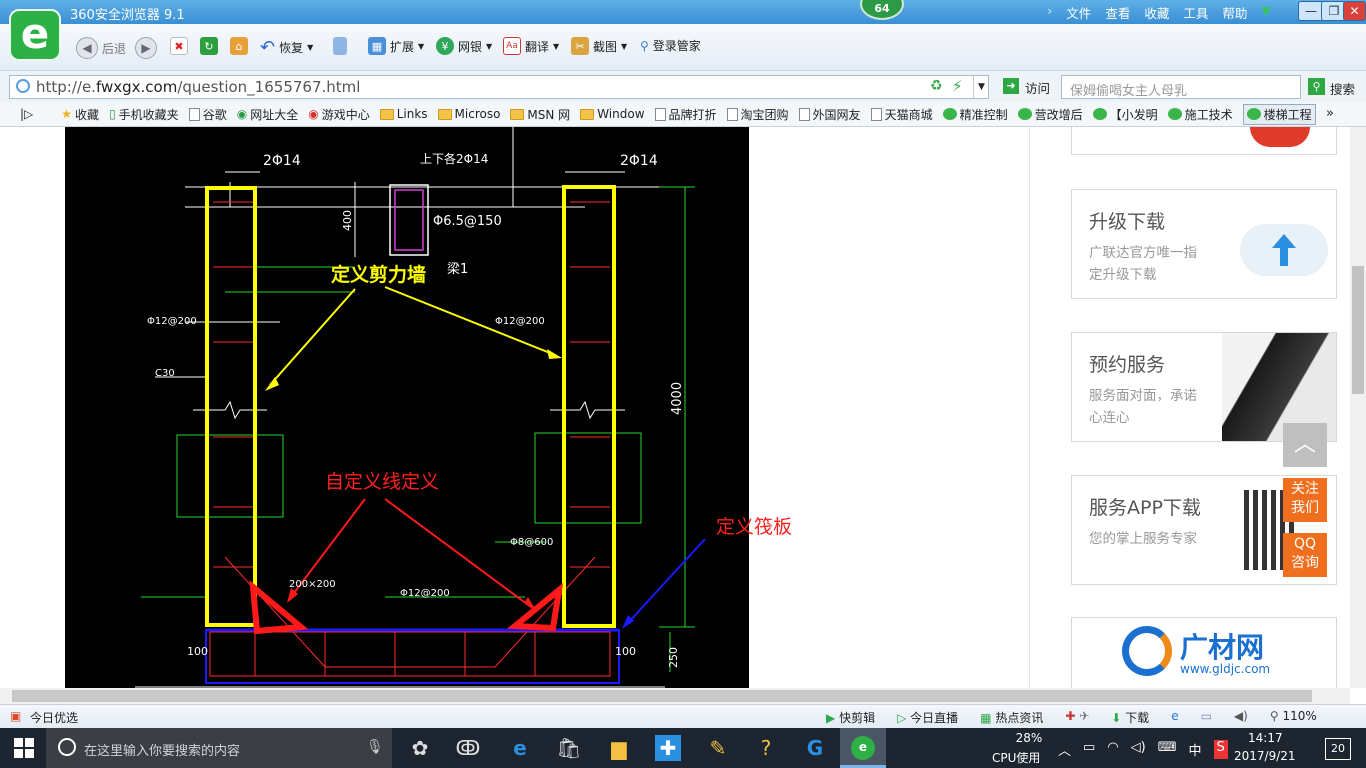 This screenshot has height=768, width=1366. Describe the element at coordinates (403, 114) in the screenshot. I see `bookmark-item: Links` at that location.